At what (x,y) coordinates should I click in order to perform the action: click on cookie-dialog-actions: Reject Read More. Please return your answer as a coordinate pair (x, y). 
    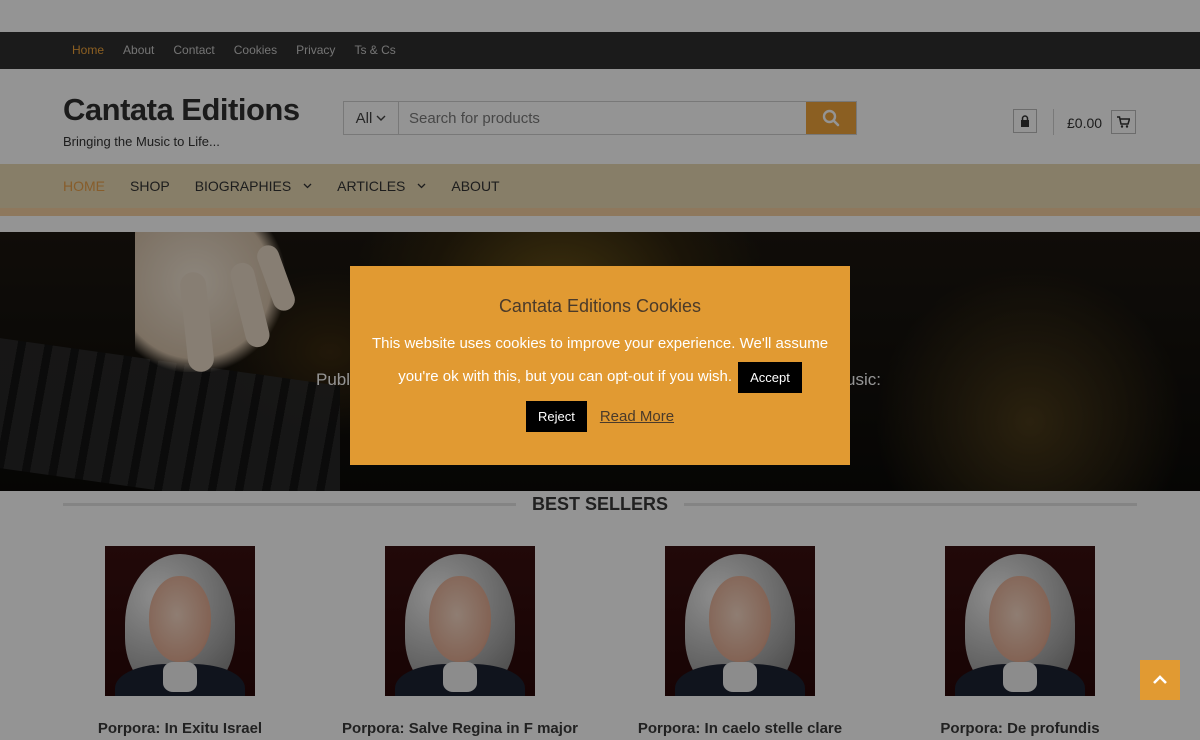
    Looking at the image, I should click on (600, 416).